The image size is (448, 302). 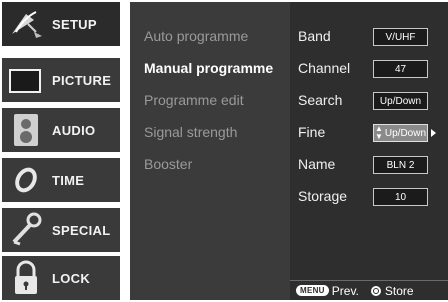 What do you see at coordinates (26, 80) in the screenshot?
I see `tv-screen-icon` at bounding box center [26, 80].